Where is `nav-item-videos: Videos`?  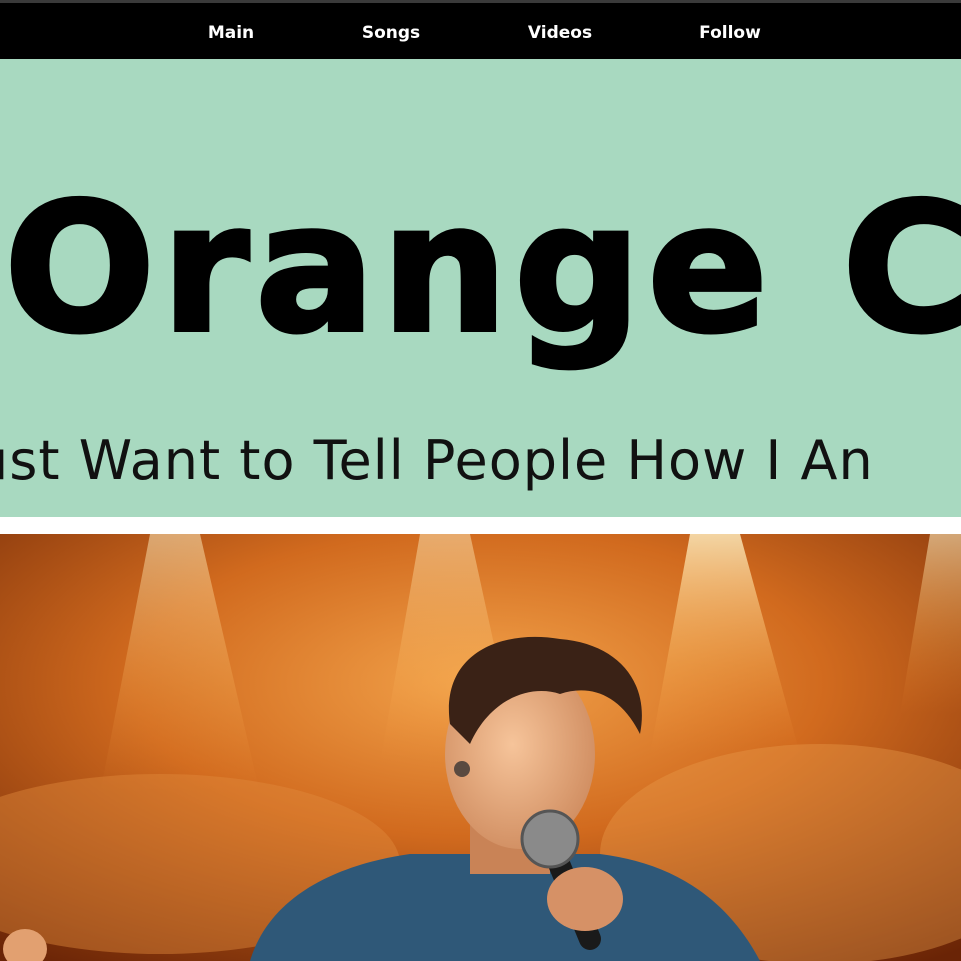 nav-item-videos: Videos is located at coordinates (560, 33).